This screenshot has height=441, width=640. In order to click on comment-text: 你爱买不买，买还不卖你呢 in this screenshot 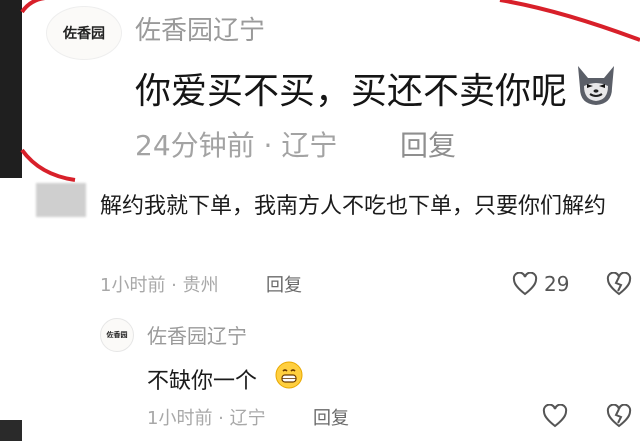, I will do `click(351, 91)`.